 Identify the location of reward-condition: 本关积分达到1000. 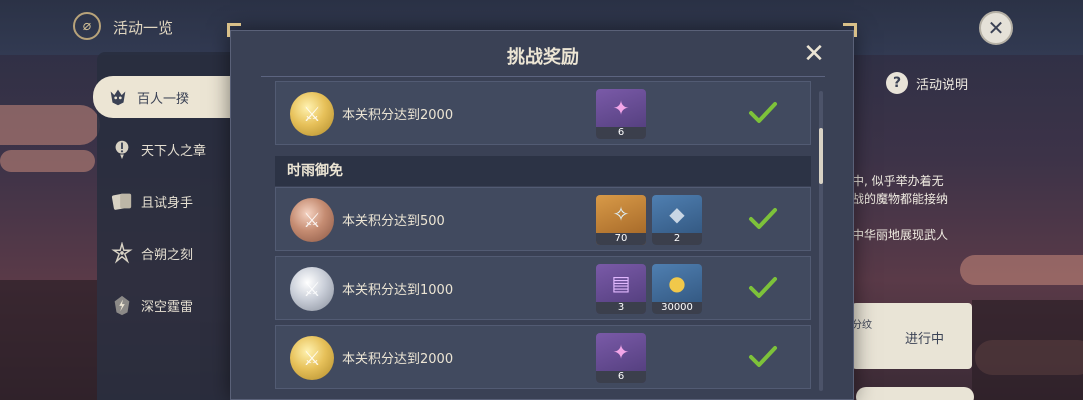
(398, 290).